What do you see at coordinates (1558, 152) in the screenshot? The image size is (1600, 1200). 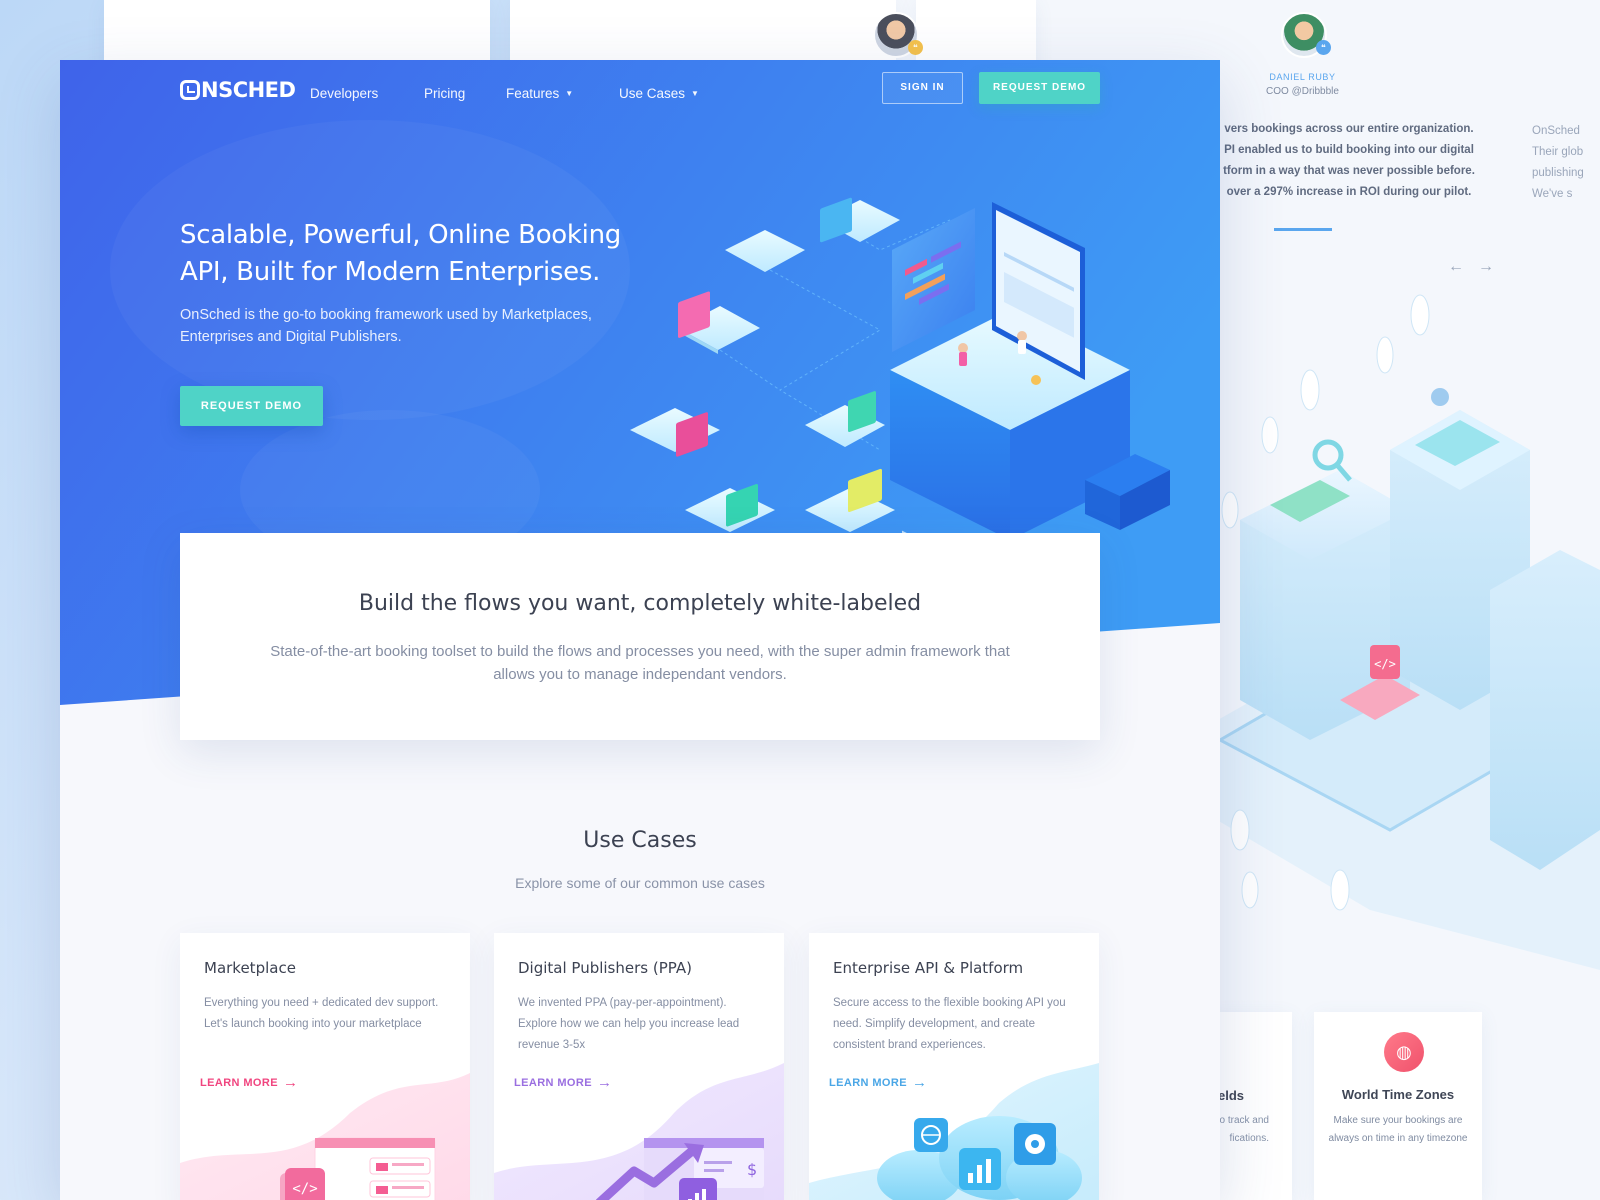 I see `quote-line: Their glob` at bounding box center [1558, 152].